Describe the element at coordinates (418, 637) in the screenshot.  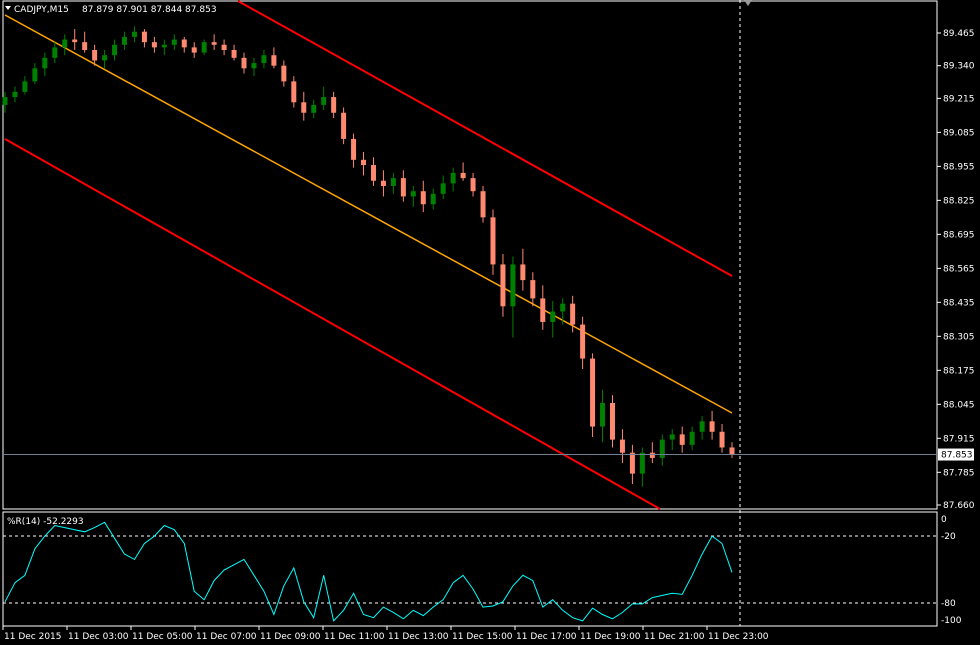
I see `time-tick-label: 11 Dec 13:00` at that location.